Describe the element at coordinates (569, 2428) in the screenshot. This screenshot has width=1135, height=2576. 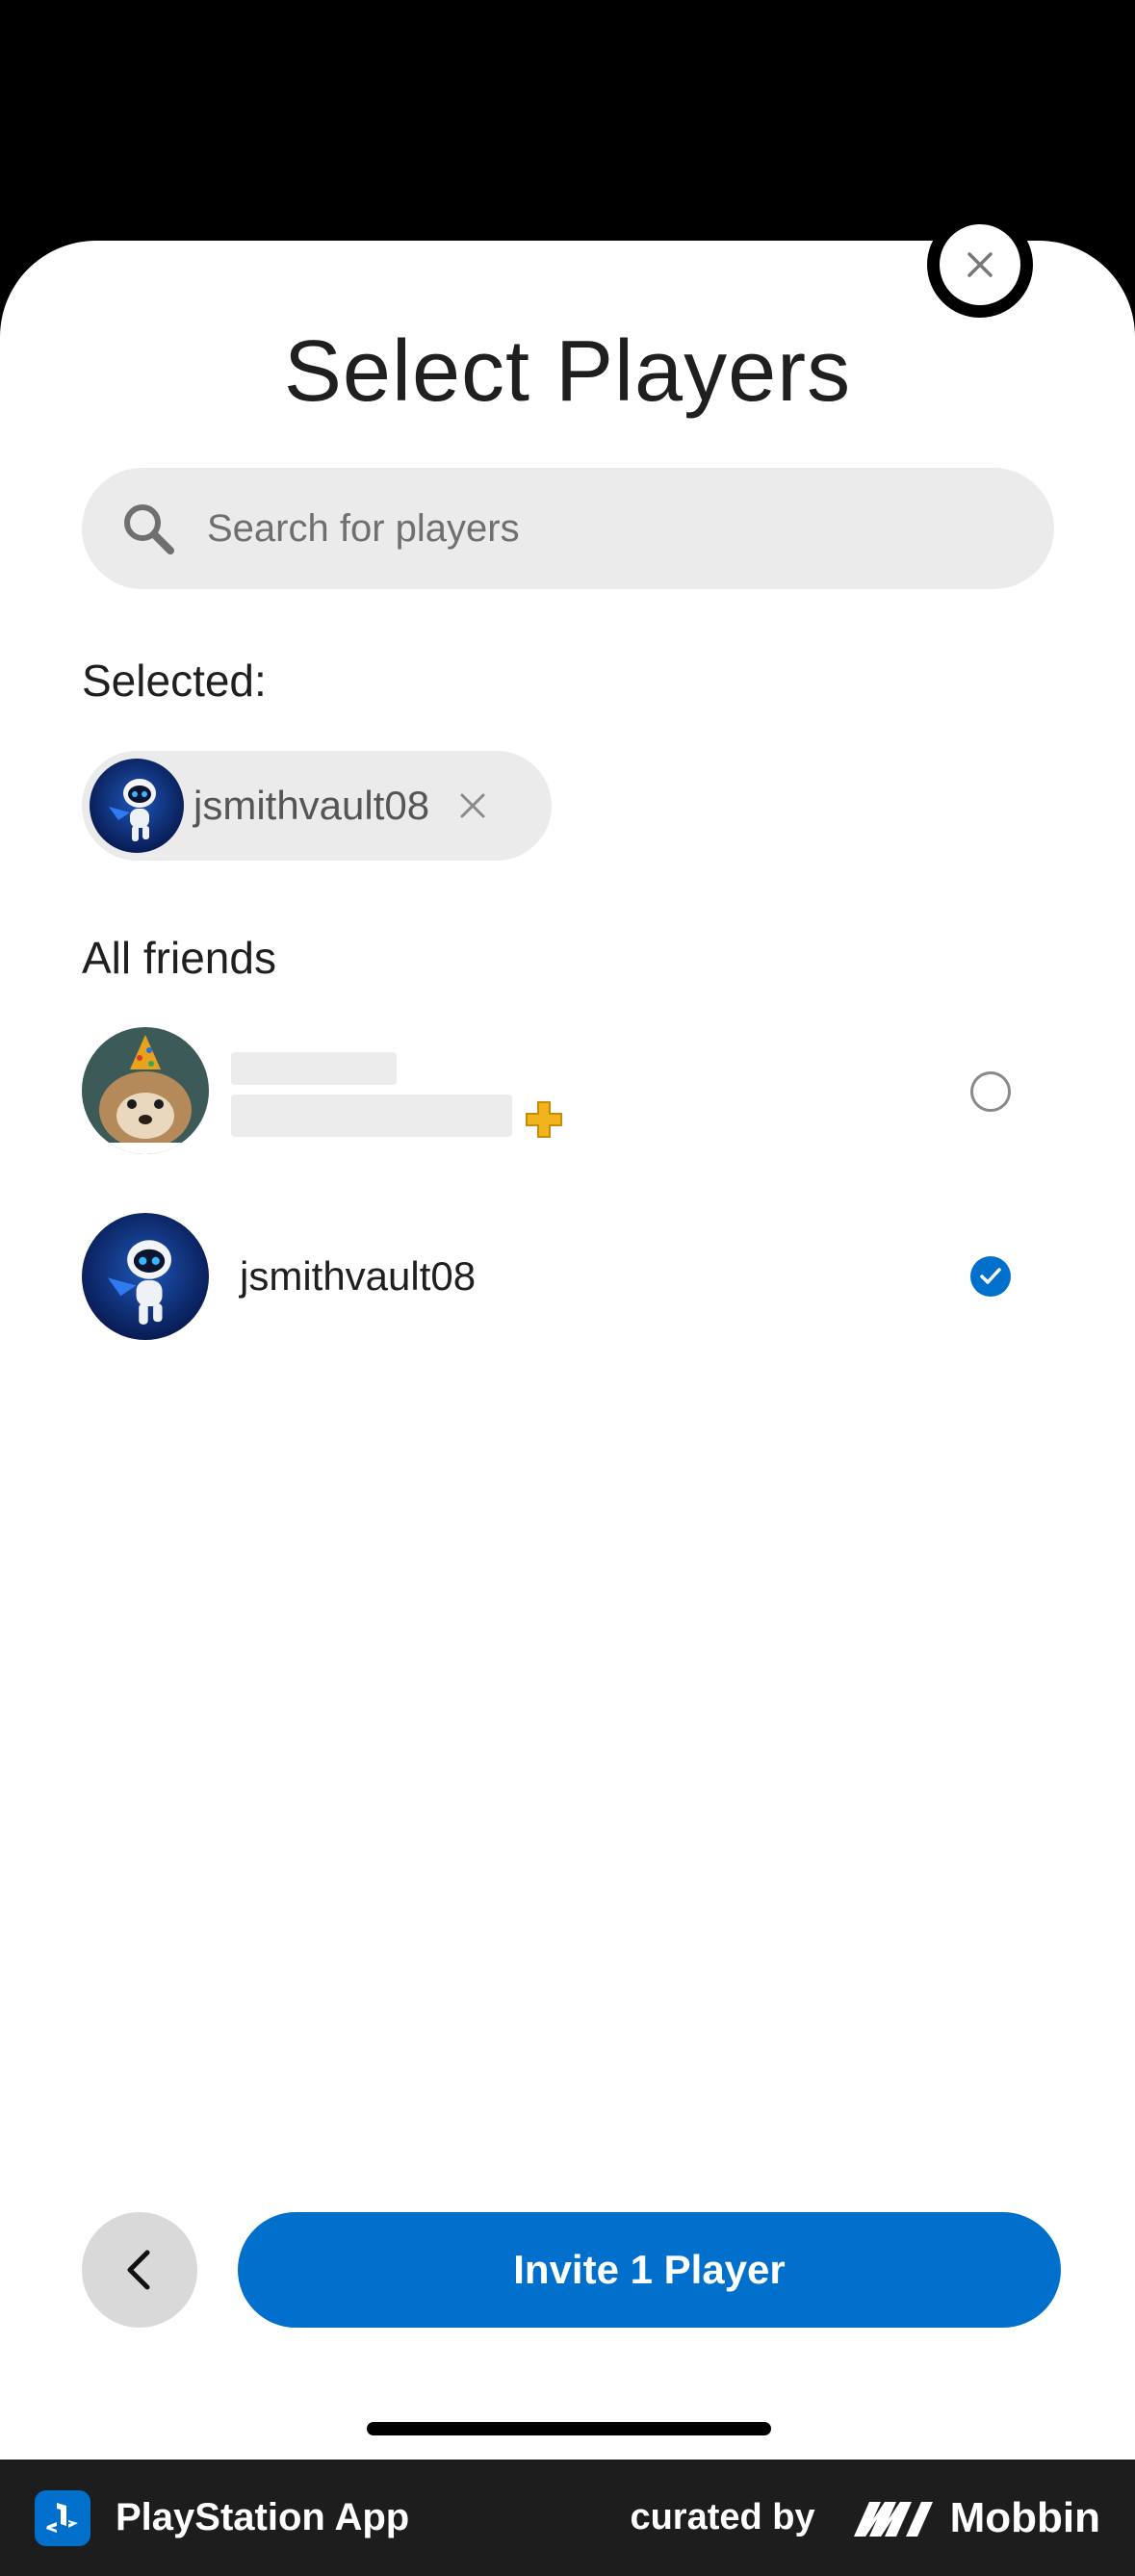
I see `home-indicator` at that location.